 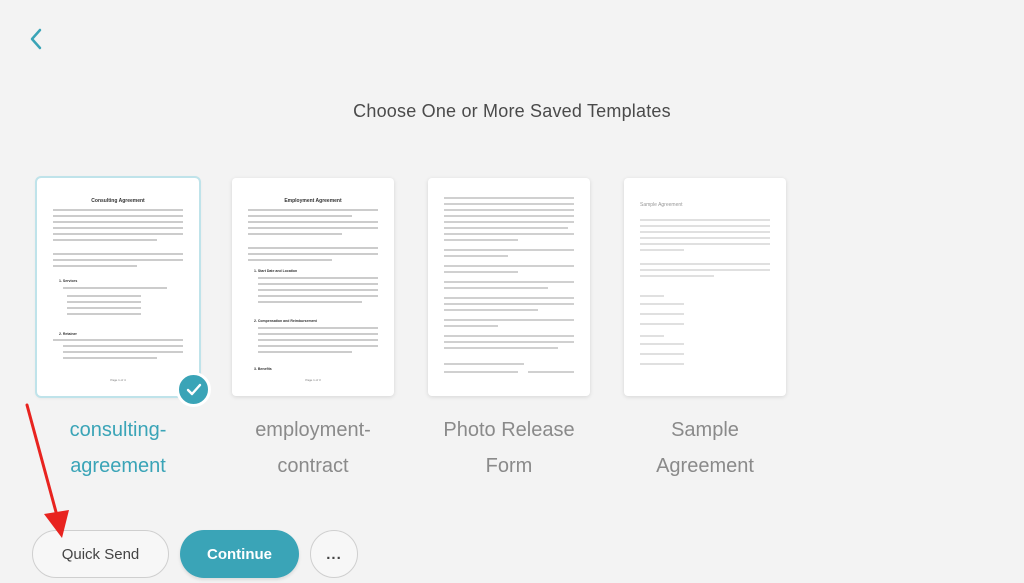 What do you see at coordinates (275, 271) in the screenshot?
I see `doc-heading: 1. Start Date and Location` at bounding box center [275, 271].